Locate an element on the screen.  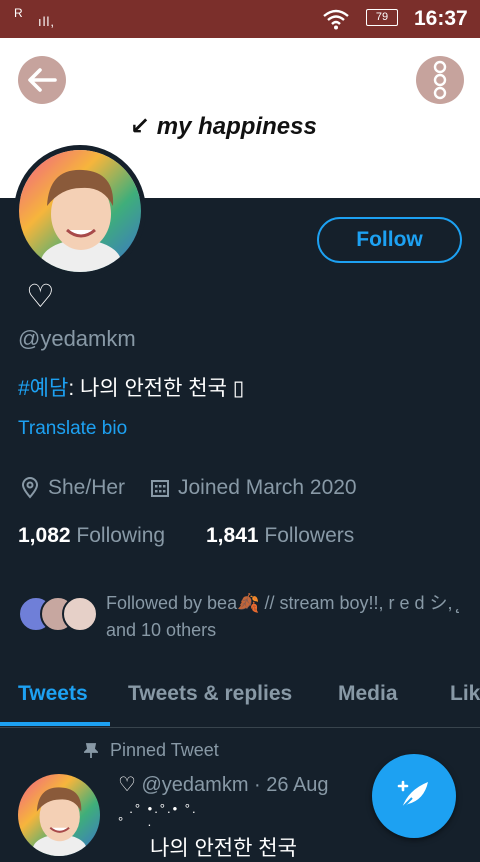
profile-avatar is located at coordinates (80, 211).